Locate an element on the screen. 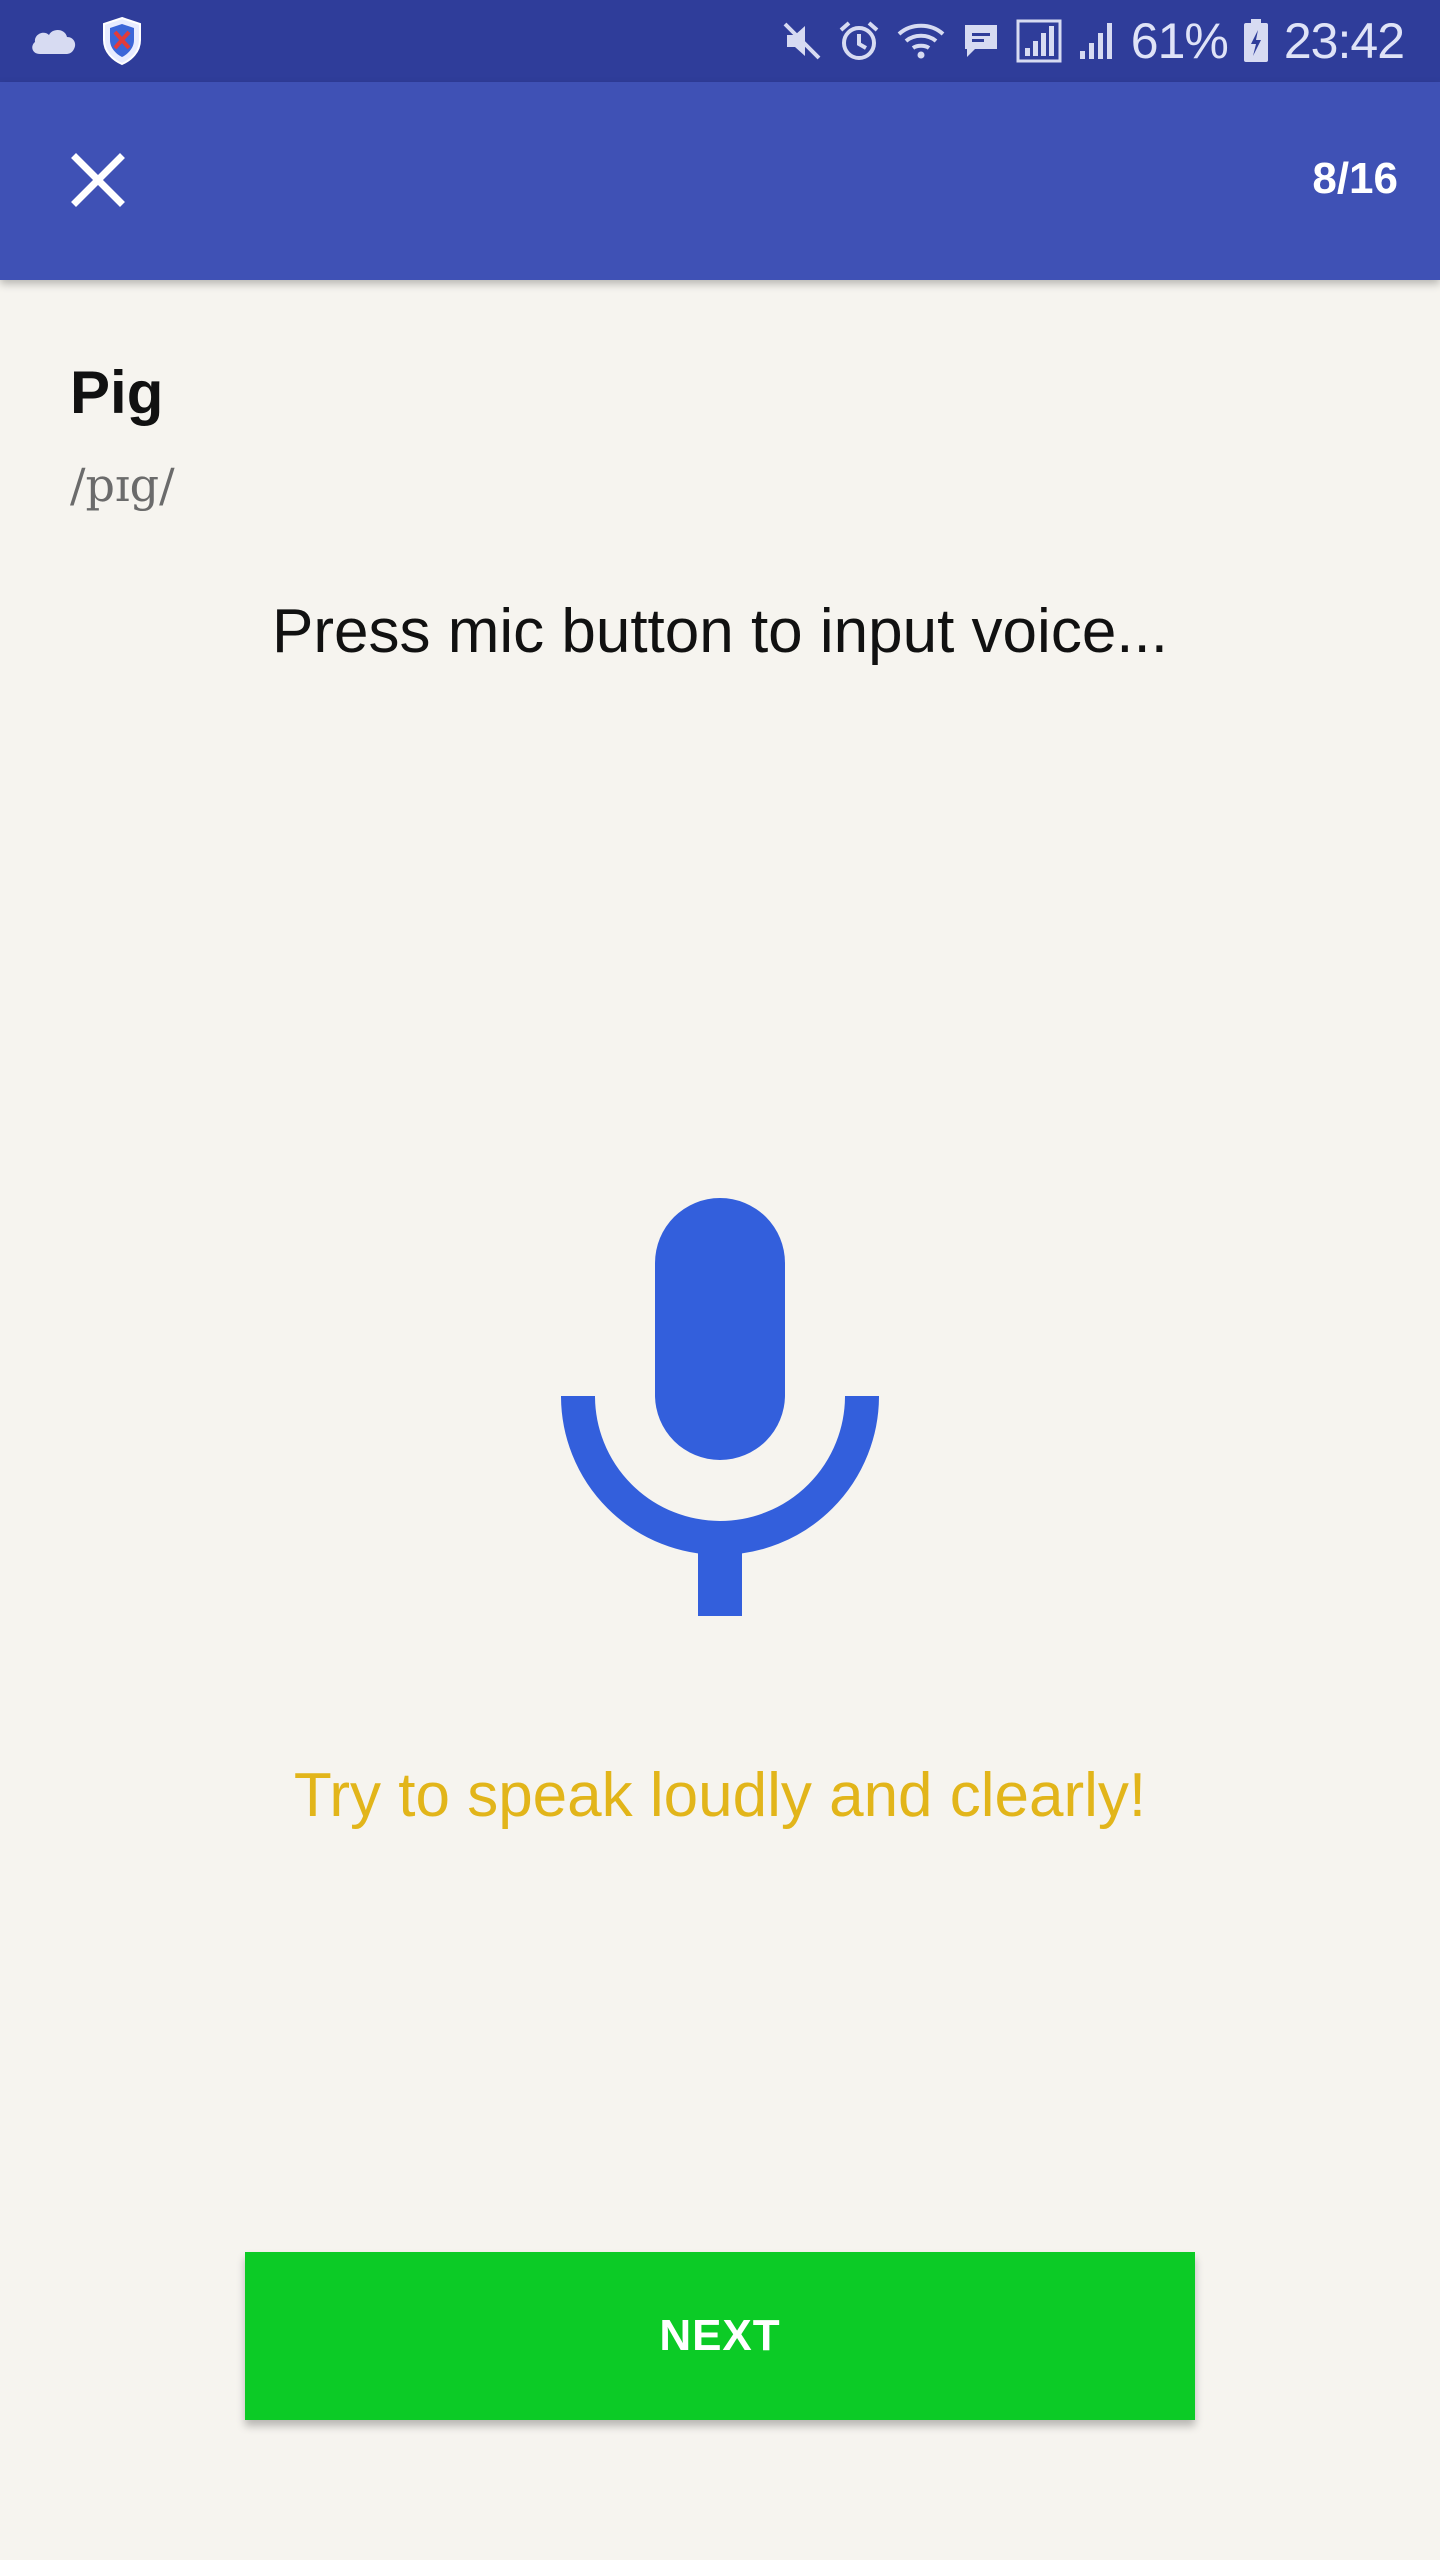 This screenshot has width=1440, height=2560. status-right-icons: 61% 23:42 is located at coordinates (1093, 41).